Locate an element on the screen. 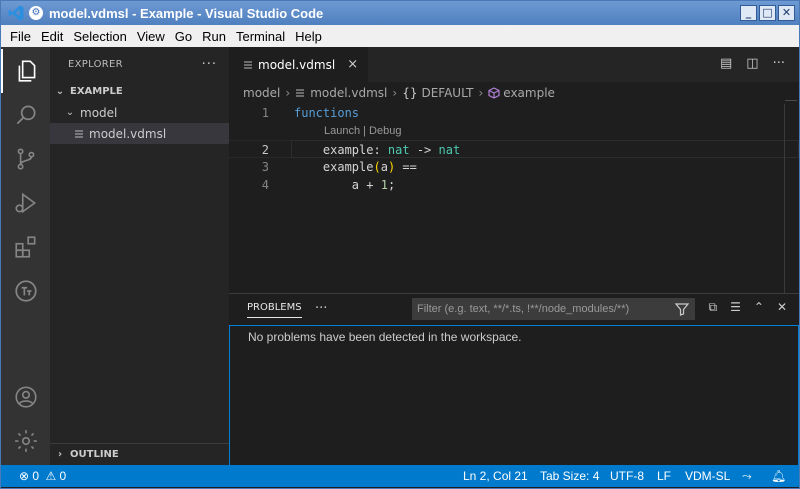 This screenshot has width=800, height=489. code-line: 3 example(a) == is located at coordinates (514, 167).